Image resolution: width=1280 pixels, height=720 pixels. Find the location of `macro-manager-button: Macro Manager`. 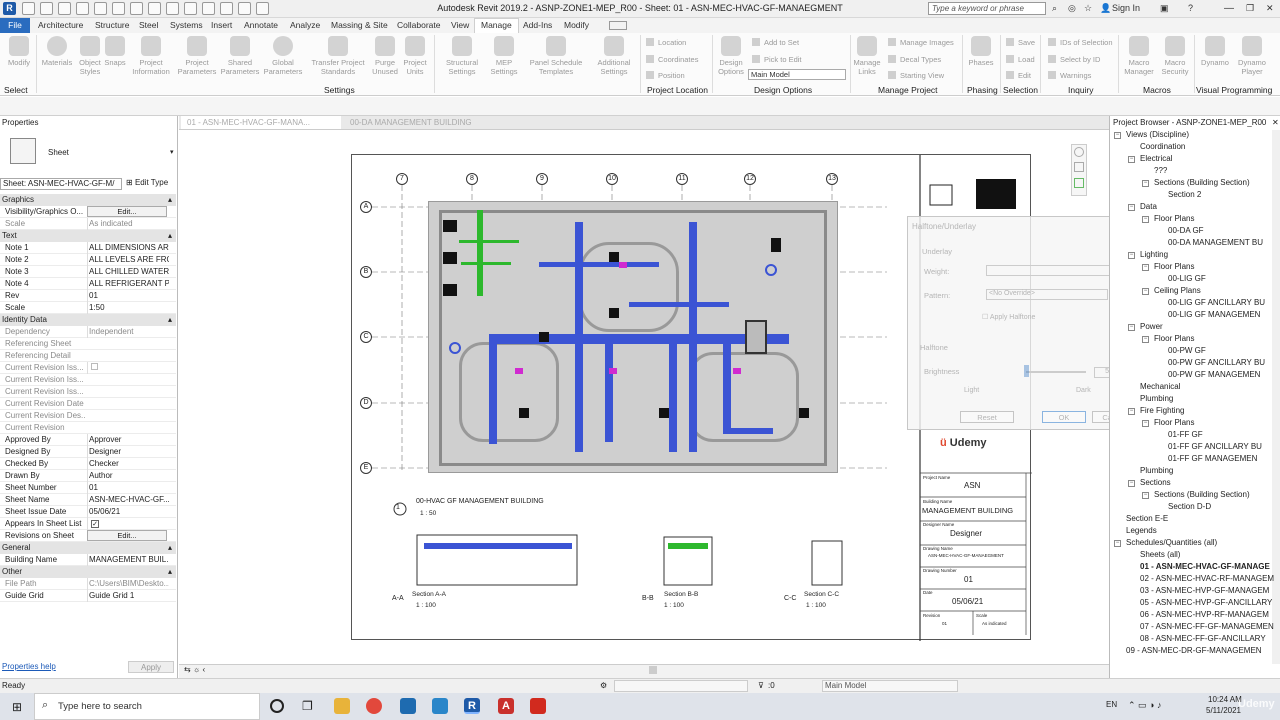

macro-manager-button: Macro Manager is located at coordinates (1139, 56).